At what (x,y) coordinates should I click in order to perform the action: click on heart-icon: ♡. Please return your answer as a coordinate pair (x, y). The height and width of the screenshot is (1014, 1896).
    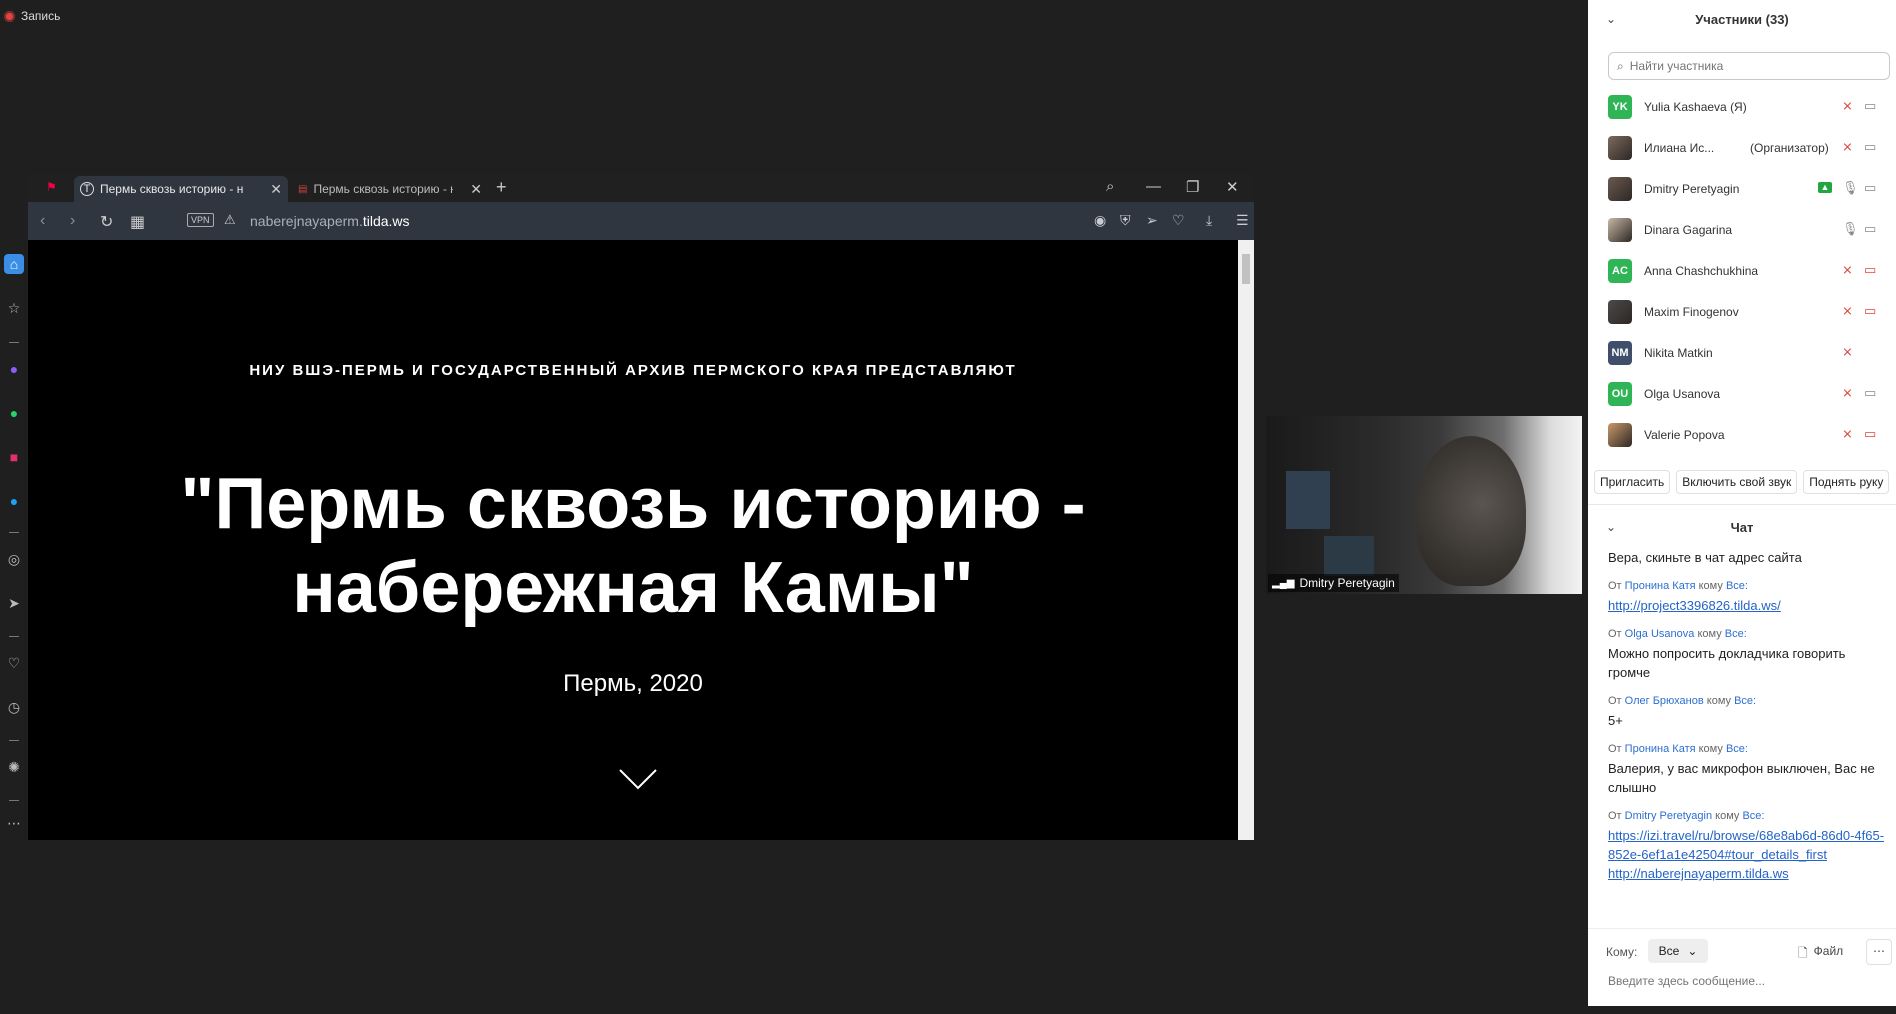
    Looking at the image, I should click on (14, 663).